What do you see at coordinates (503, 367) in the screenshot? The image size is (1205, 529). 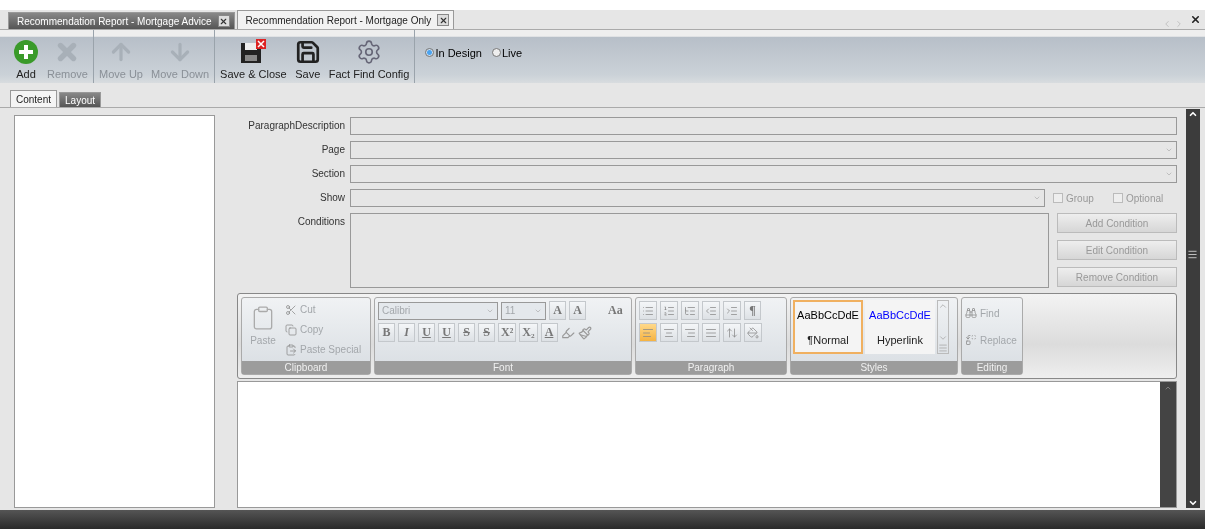 I see `group-title: Font` at bounding box center [503, 367].